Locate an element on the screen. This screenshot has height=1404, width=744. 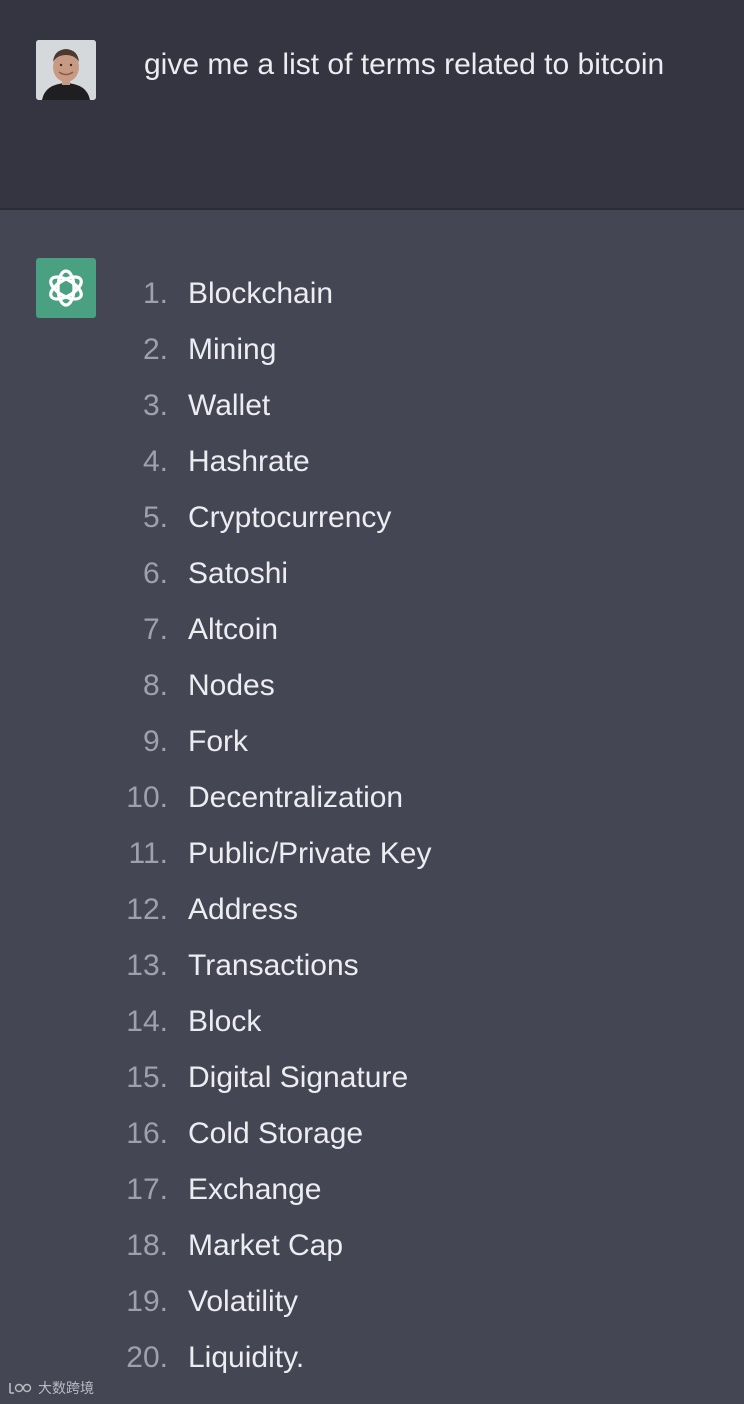
list-item: 20. Liquidity. is located at coordinates (410, 1358).